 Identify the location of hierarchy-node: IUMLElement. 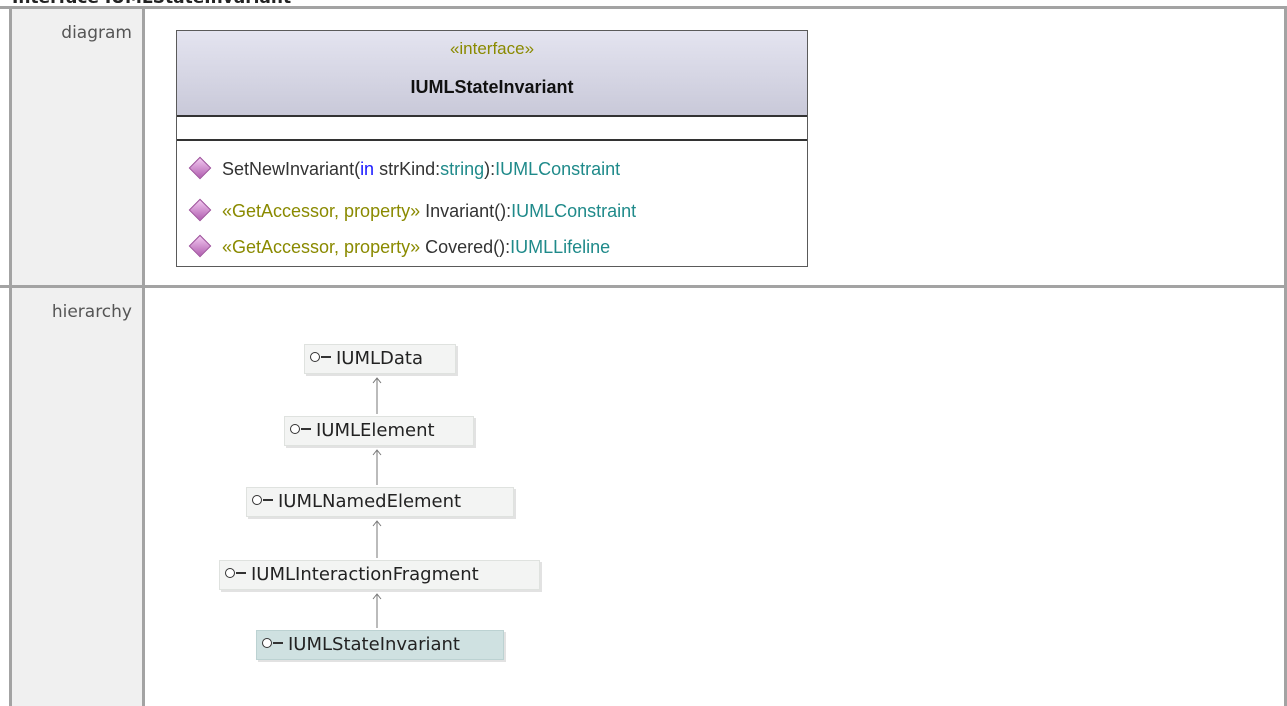
(379, 431).